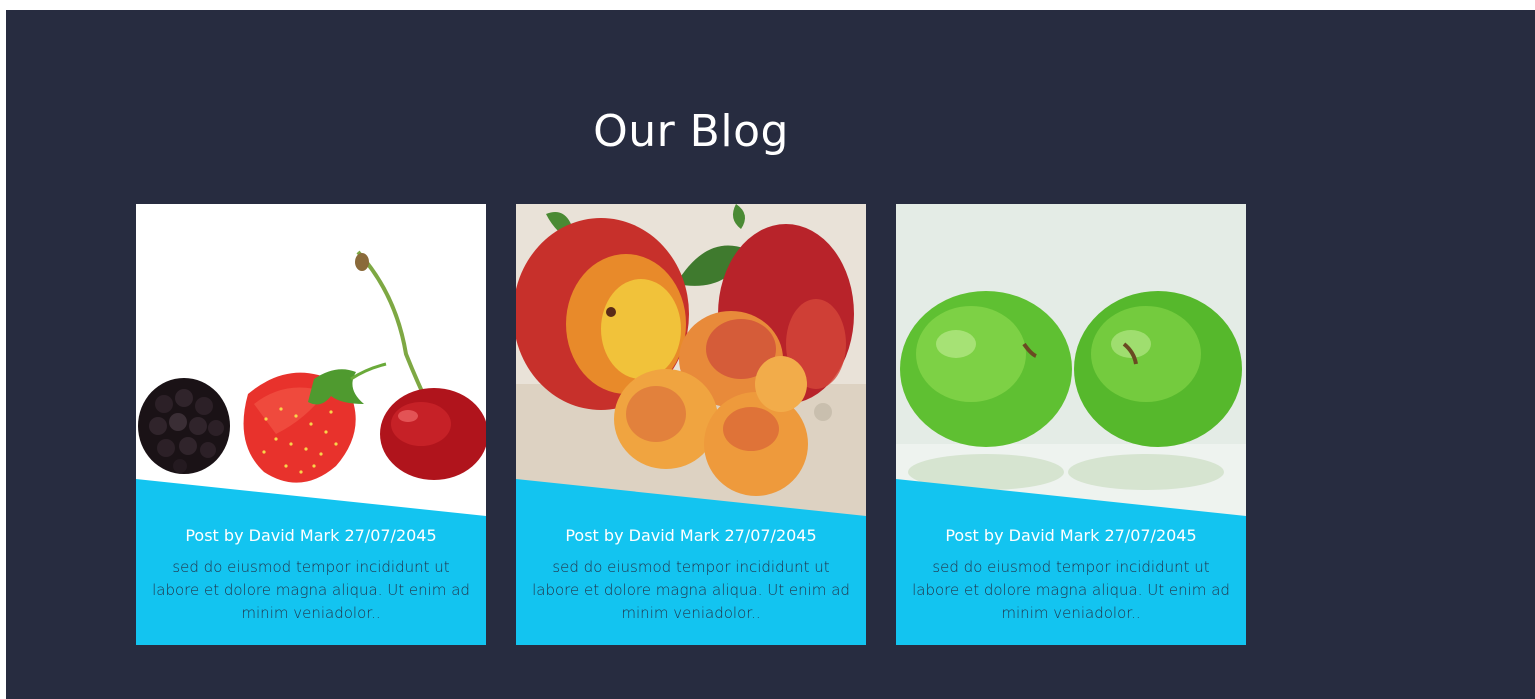 The image size is (1535, 699). What do you see at coordinates (691, 360) in the screenshot?
I see `peaches-image` at bounding box center [691, 360].